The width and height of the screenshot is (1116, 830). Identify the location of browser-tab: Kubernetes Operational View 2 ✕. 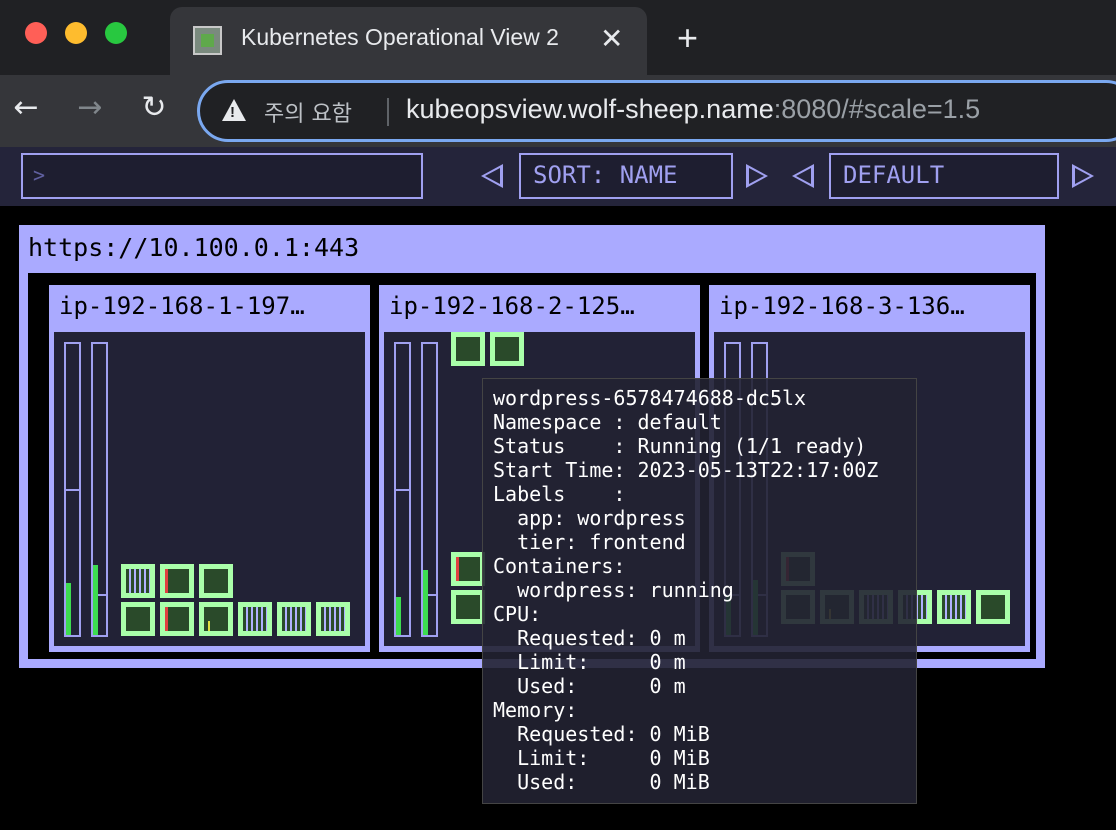
(408, 41).